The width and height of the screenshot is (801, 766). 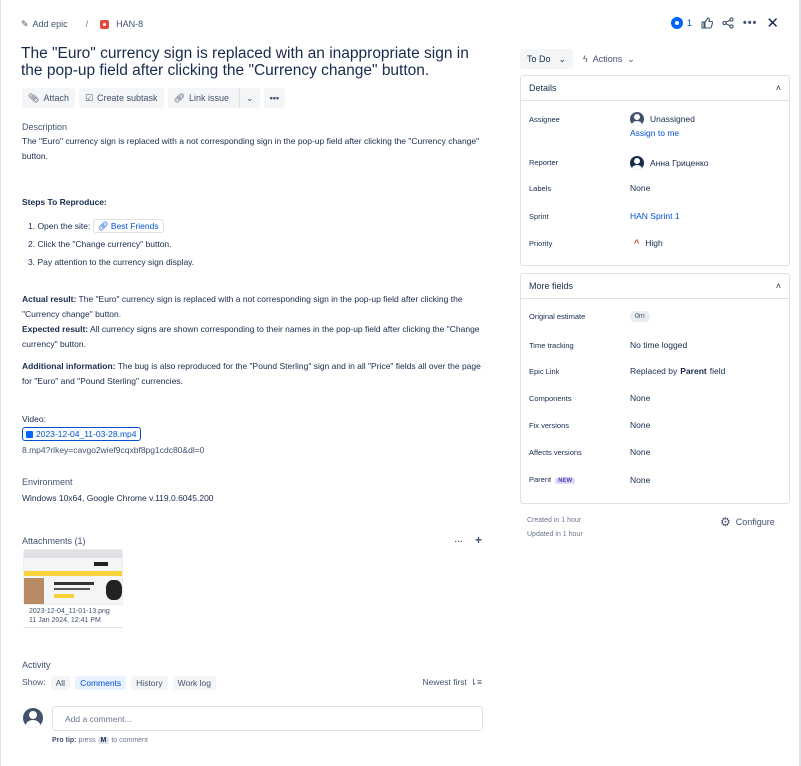 I want to click on reporter-avatar, so click(x=637, y=163).